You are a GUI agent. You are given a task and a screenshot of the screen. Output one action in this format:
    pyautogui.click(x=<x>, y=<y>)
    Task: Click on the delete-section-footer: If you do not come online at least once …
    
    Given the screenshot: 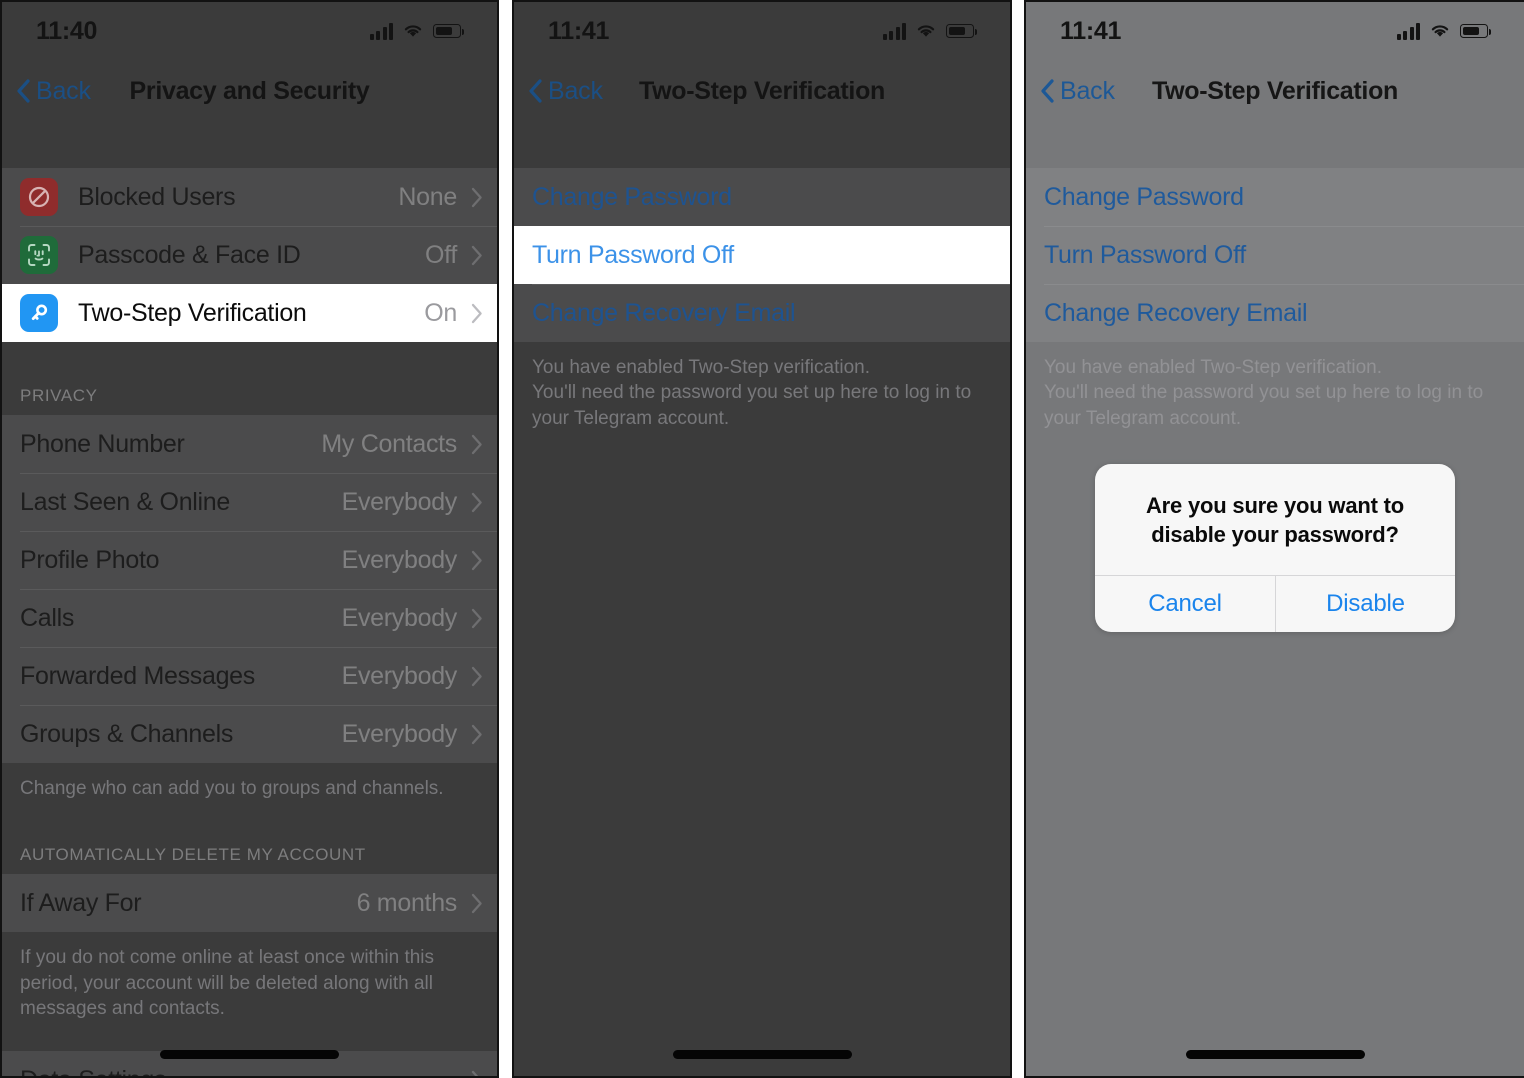 What is the action you would take?
    pyautogui.click(x=227, y=983)
    